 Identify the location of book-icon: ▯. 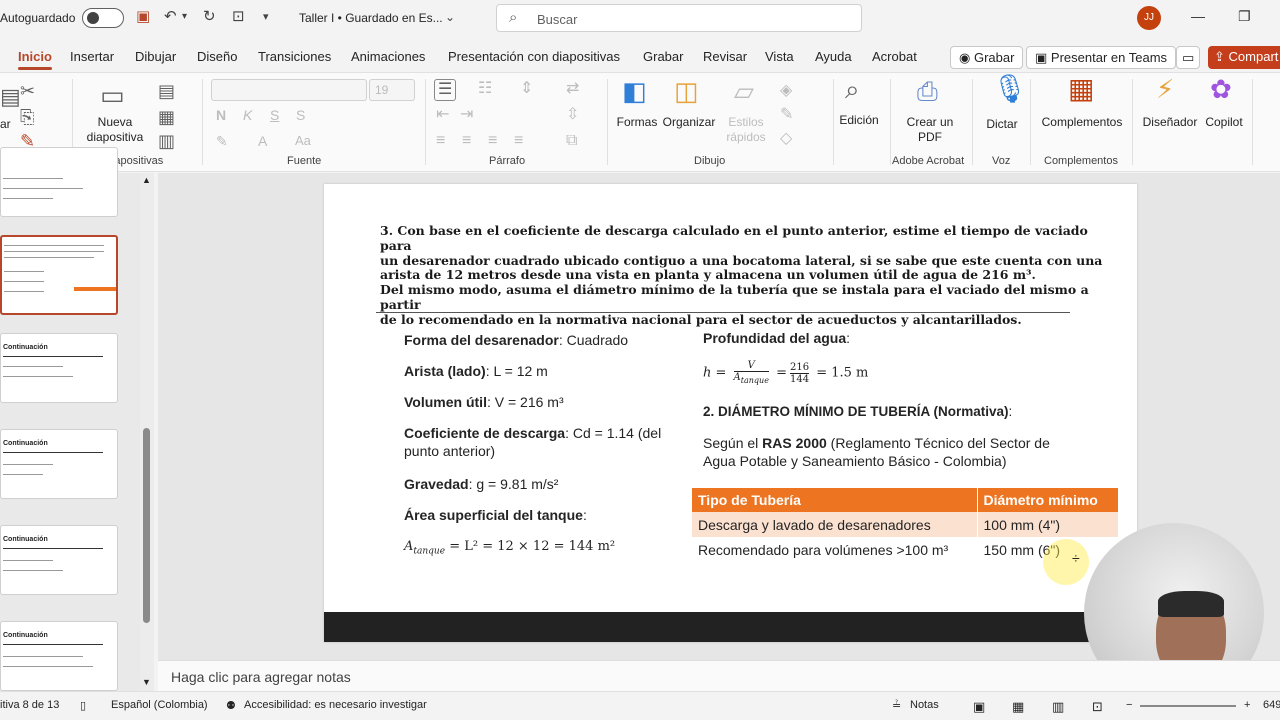
(83, 705).